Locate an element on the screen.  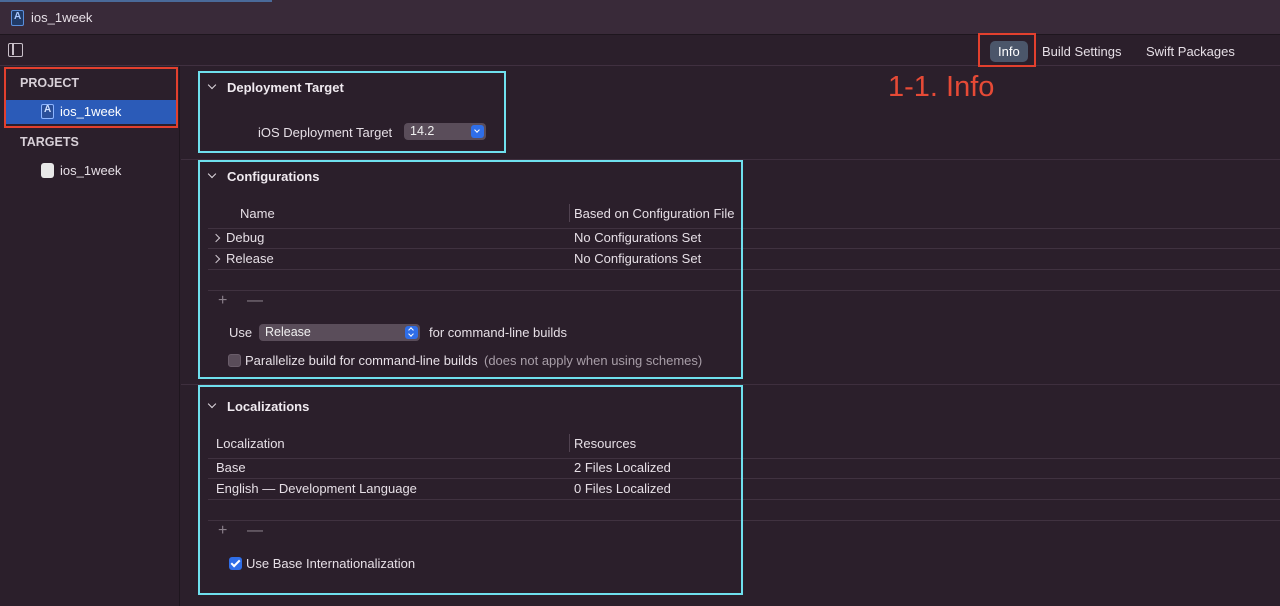
active-tab-indicator is located at coordinates (136, 1).